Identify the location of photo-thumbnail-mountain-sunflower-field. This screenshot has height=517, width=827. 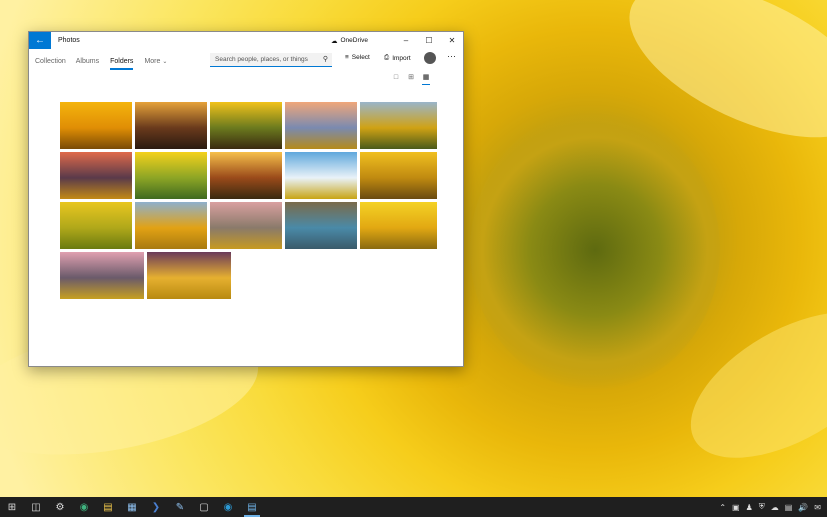
(102, 275).